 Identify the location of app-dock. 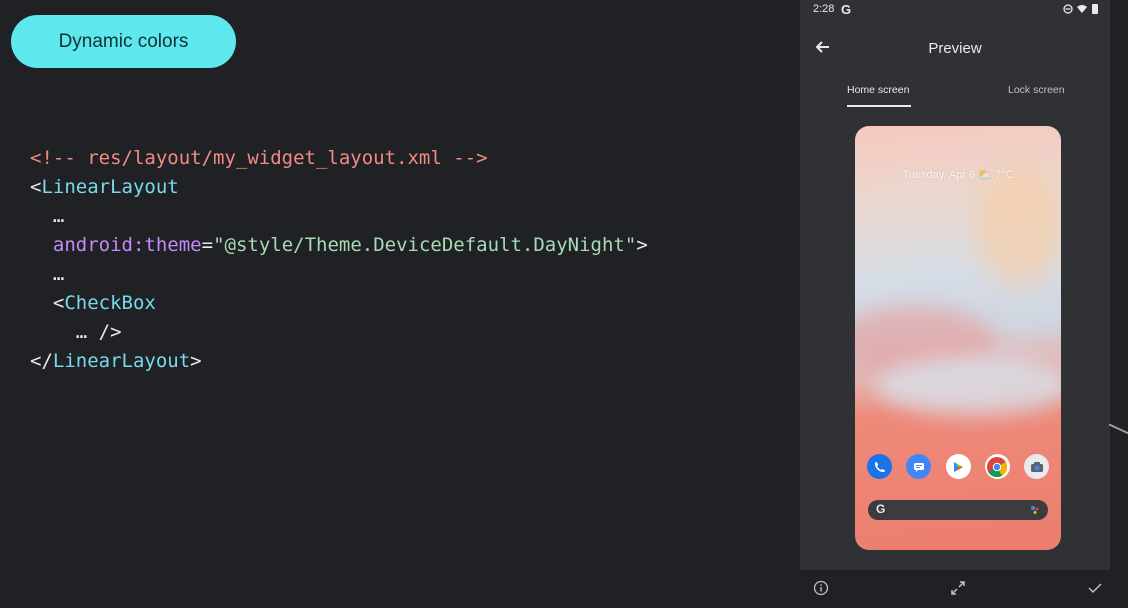
(958, 467).